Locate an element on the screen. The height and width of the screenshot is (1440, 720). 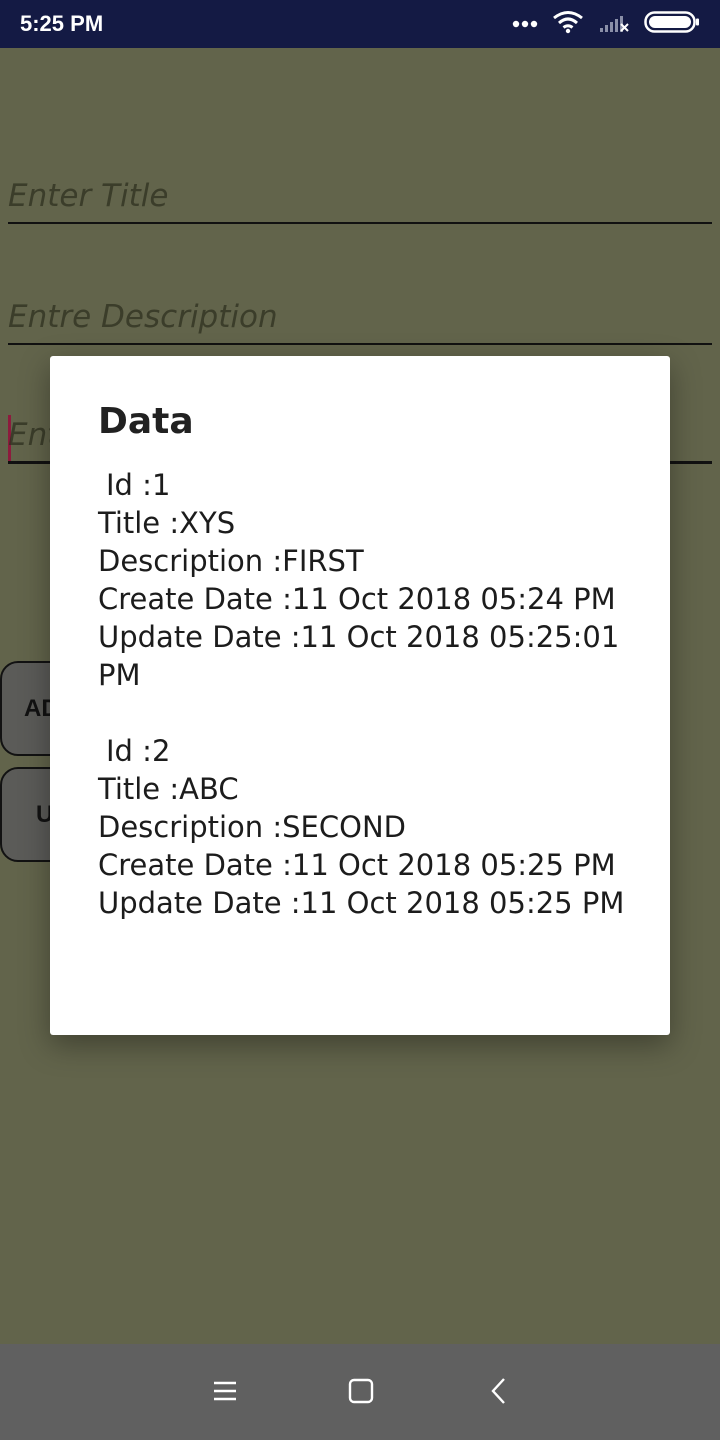
description-field-container is located at coordinates (360, 319).